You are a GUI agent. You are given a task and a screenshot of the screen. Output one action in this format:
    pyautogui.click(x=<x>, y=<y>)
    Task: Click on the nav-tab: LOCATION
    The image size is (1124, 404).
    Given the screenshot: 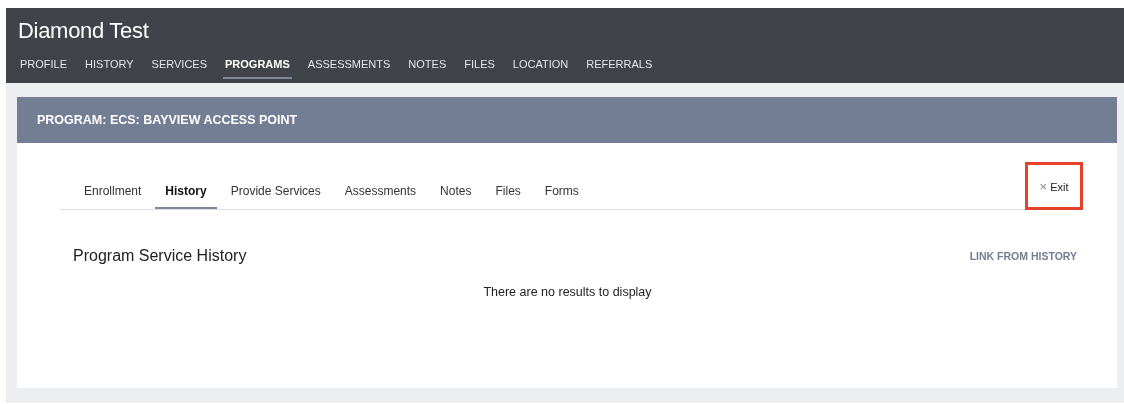 What is the action you would take?
    pyautogui.click(x=540, y=68)
    